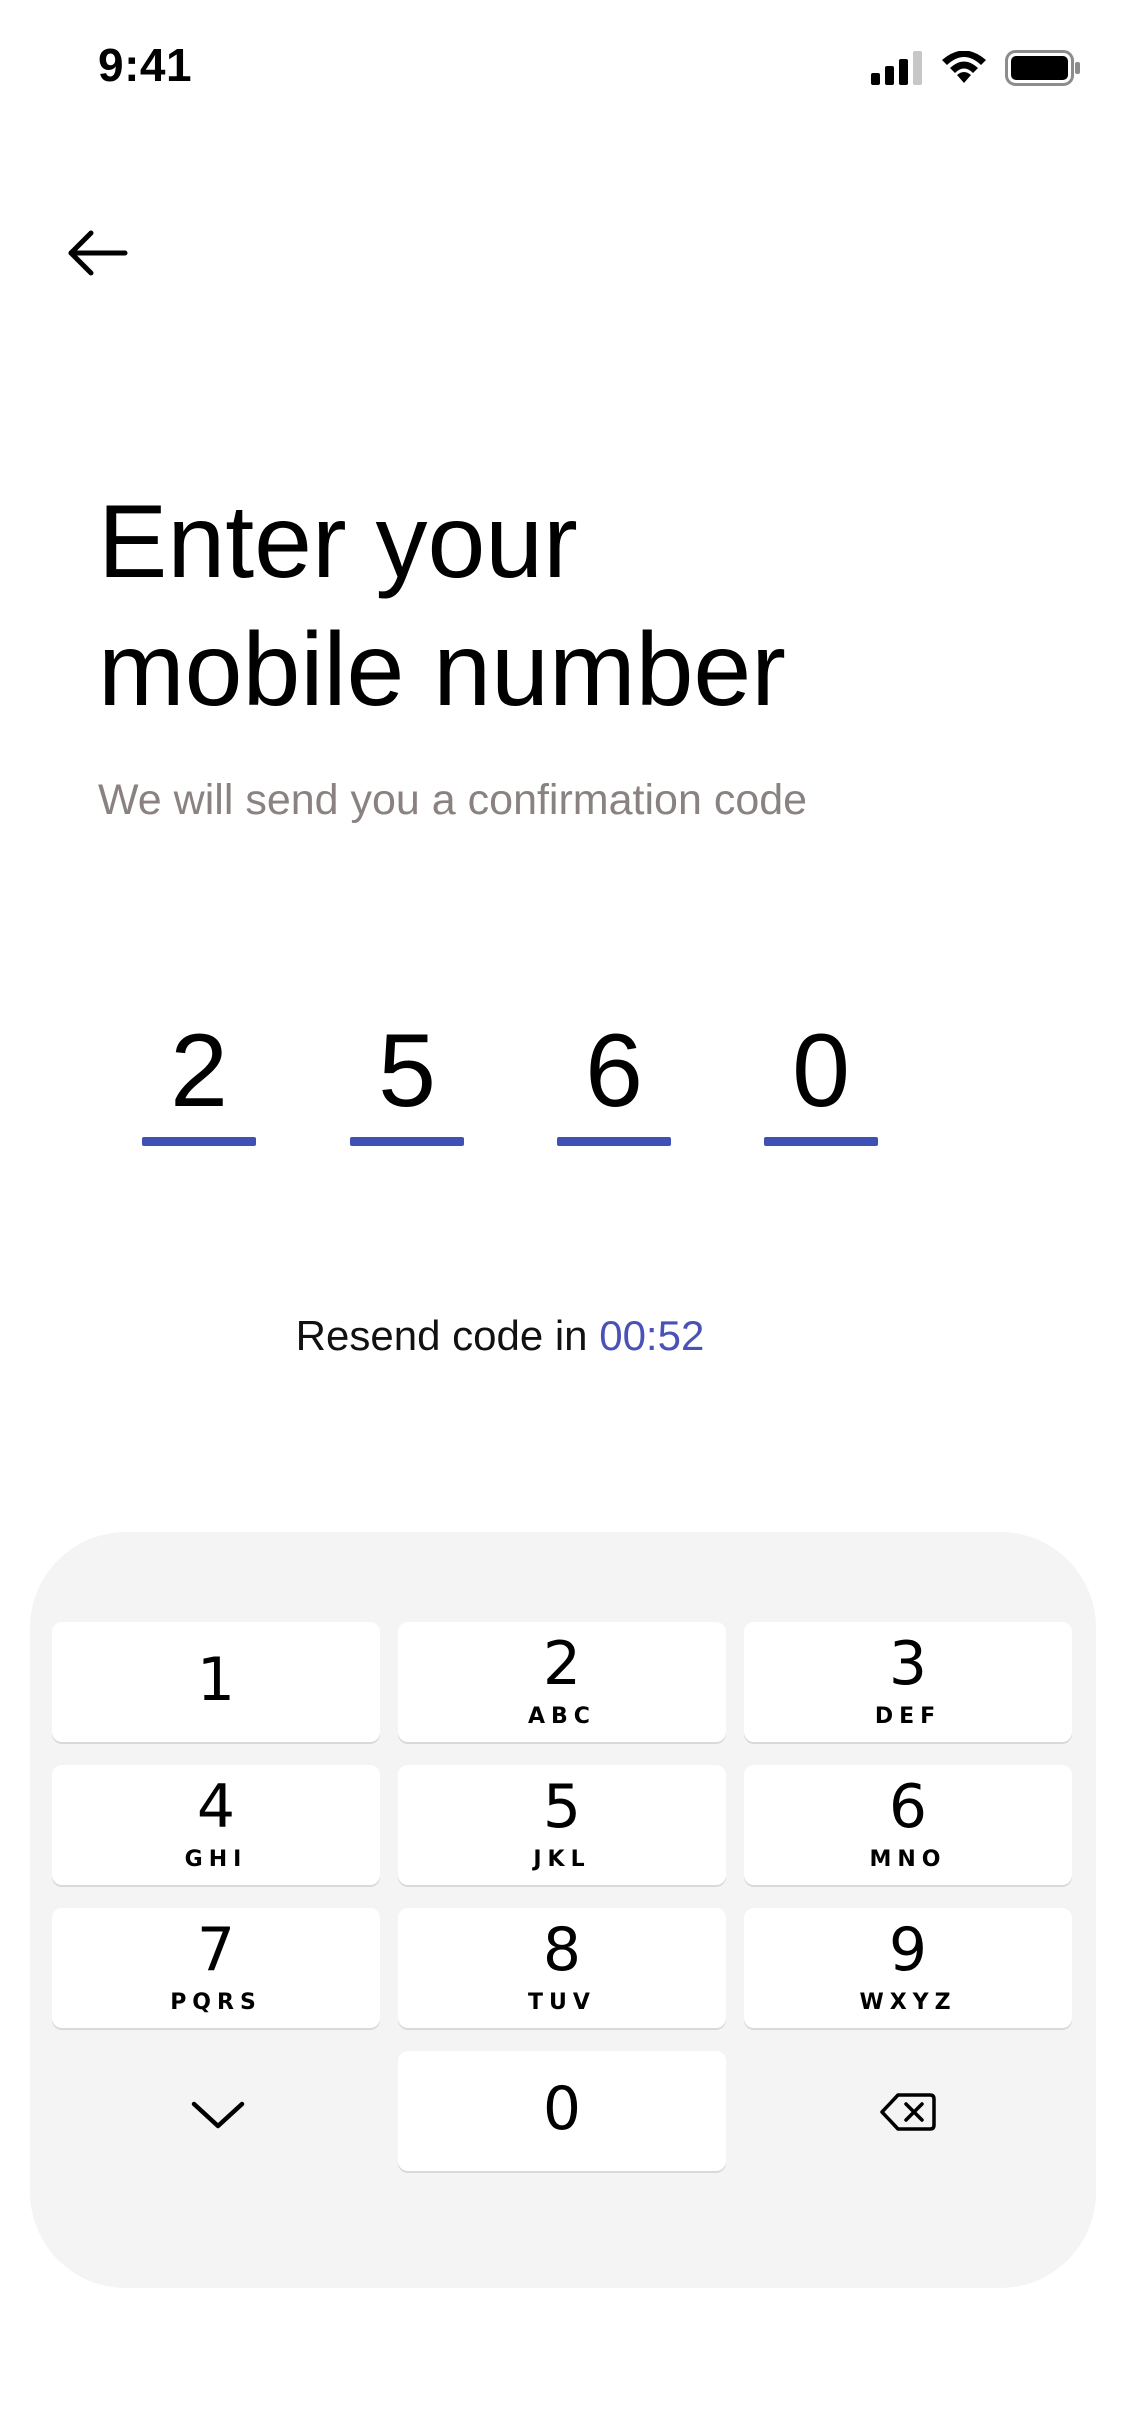 This screenshot has width=1125, height=2436. I want to click on confirmation-code-input: 2 5 6 0, so click(562, 1080).